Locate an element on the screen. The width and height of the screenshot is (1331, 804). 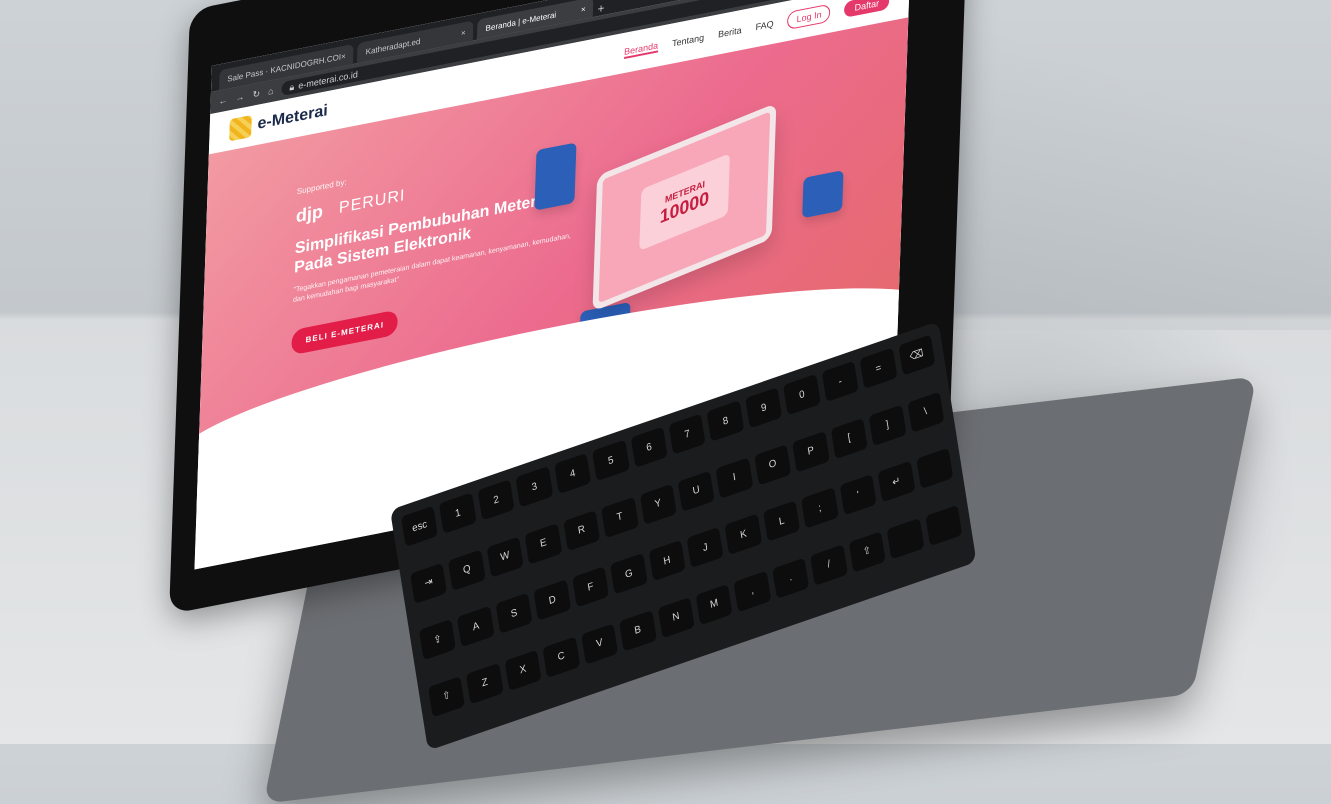
logo-text: e-Meterai is located at coordinates (293, 117).